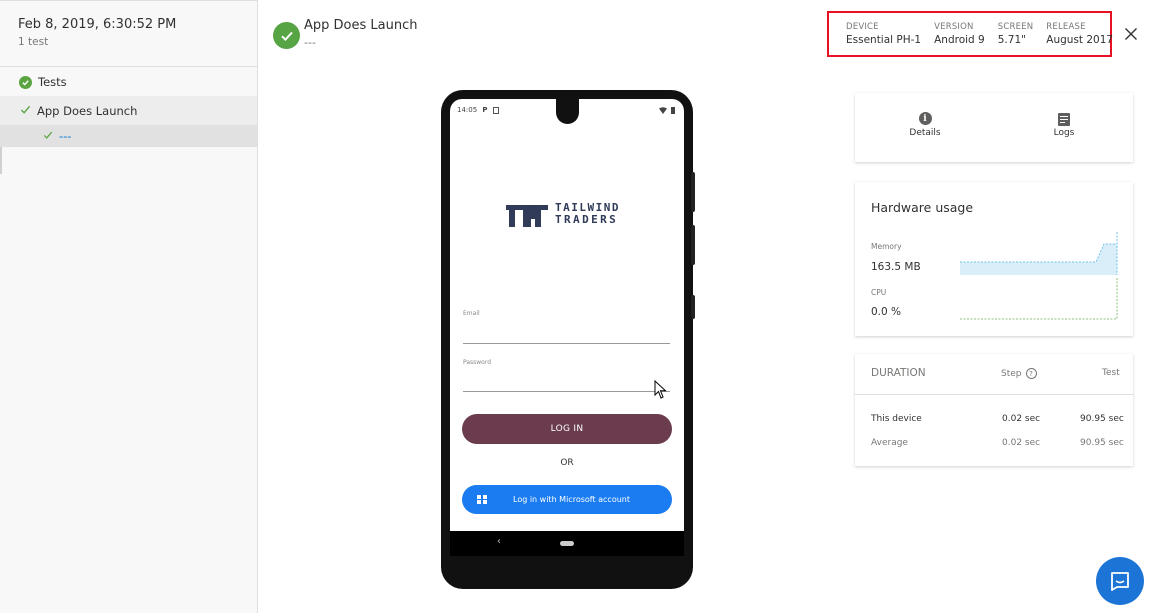 Image resolution: width=1160 pixels, height=613 pixels. I want to click on duration-title: DURATION, so click(898, 373).